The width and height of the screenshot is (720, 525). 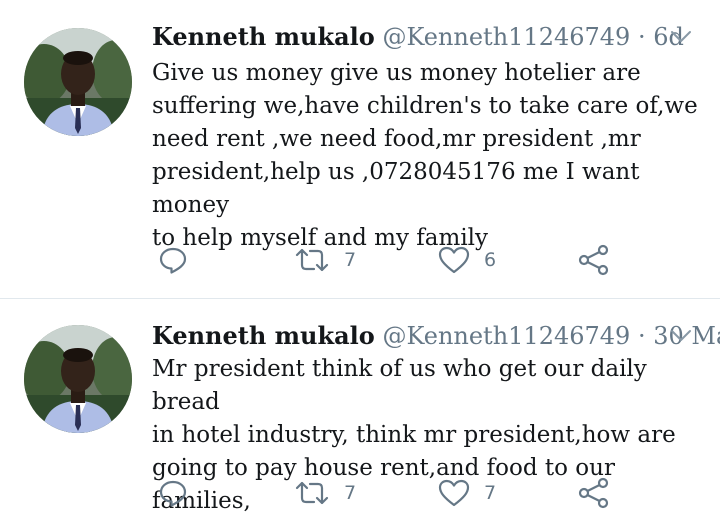 I want to click on tweet-header: Kenneth mukalo @Kenneth11246749 · 30 Mar, so click(x=436, y=336).